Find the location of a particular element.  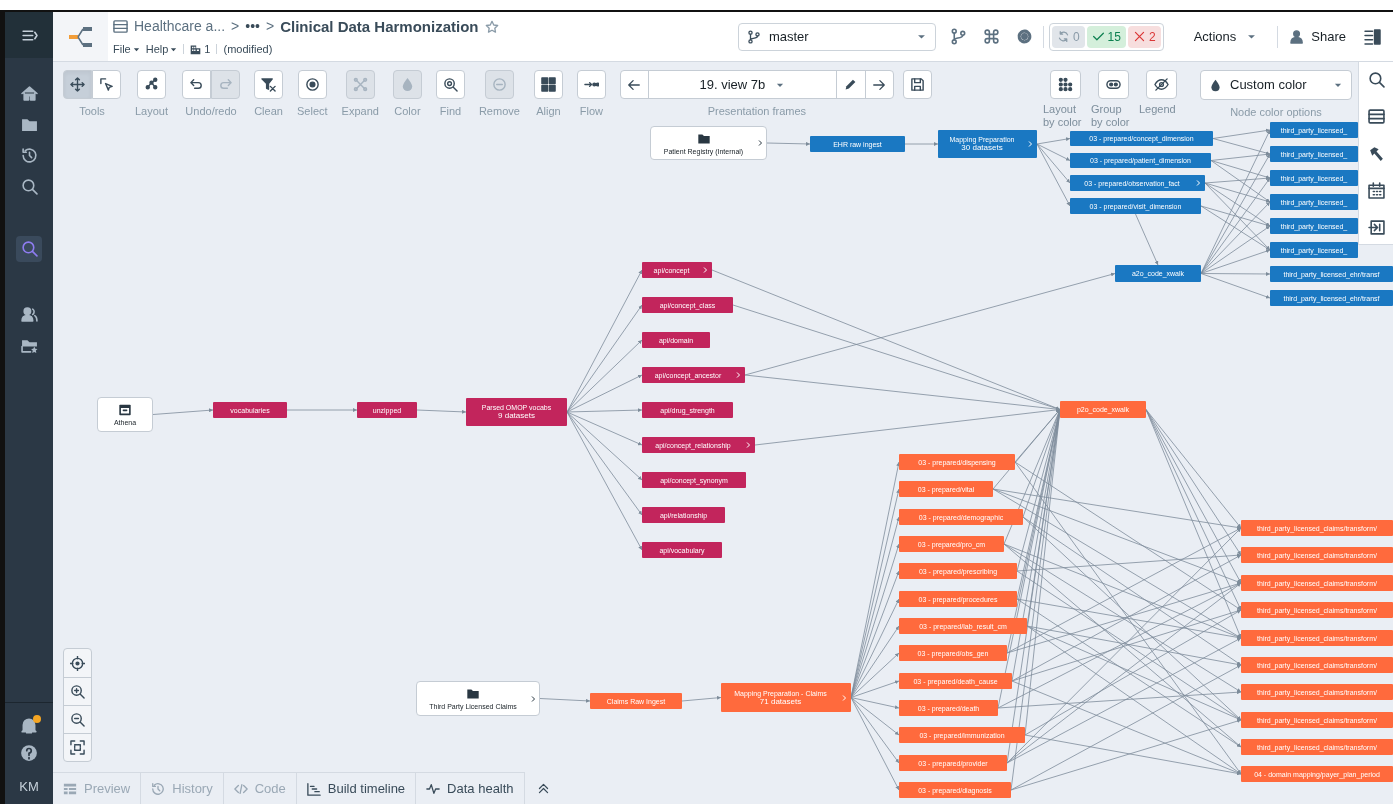

share-button: Share is located at coordinates (1318, 36).